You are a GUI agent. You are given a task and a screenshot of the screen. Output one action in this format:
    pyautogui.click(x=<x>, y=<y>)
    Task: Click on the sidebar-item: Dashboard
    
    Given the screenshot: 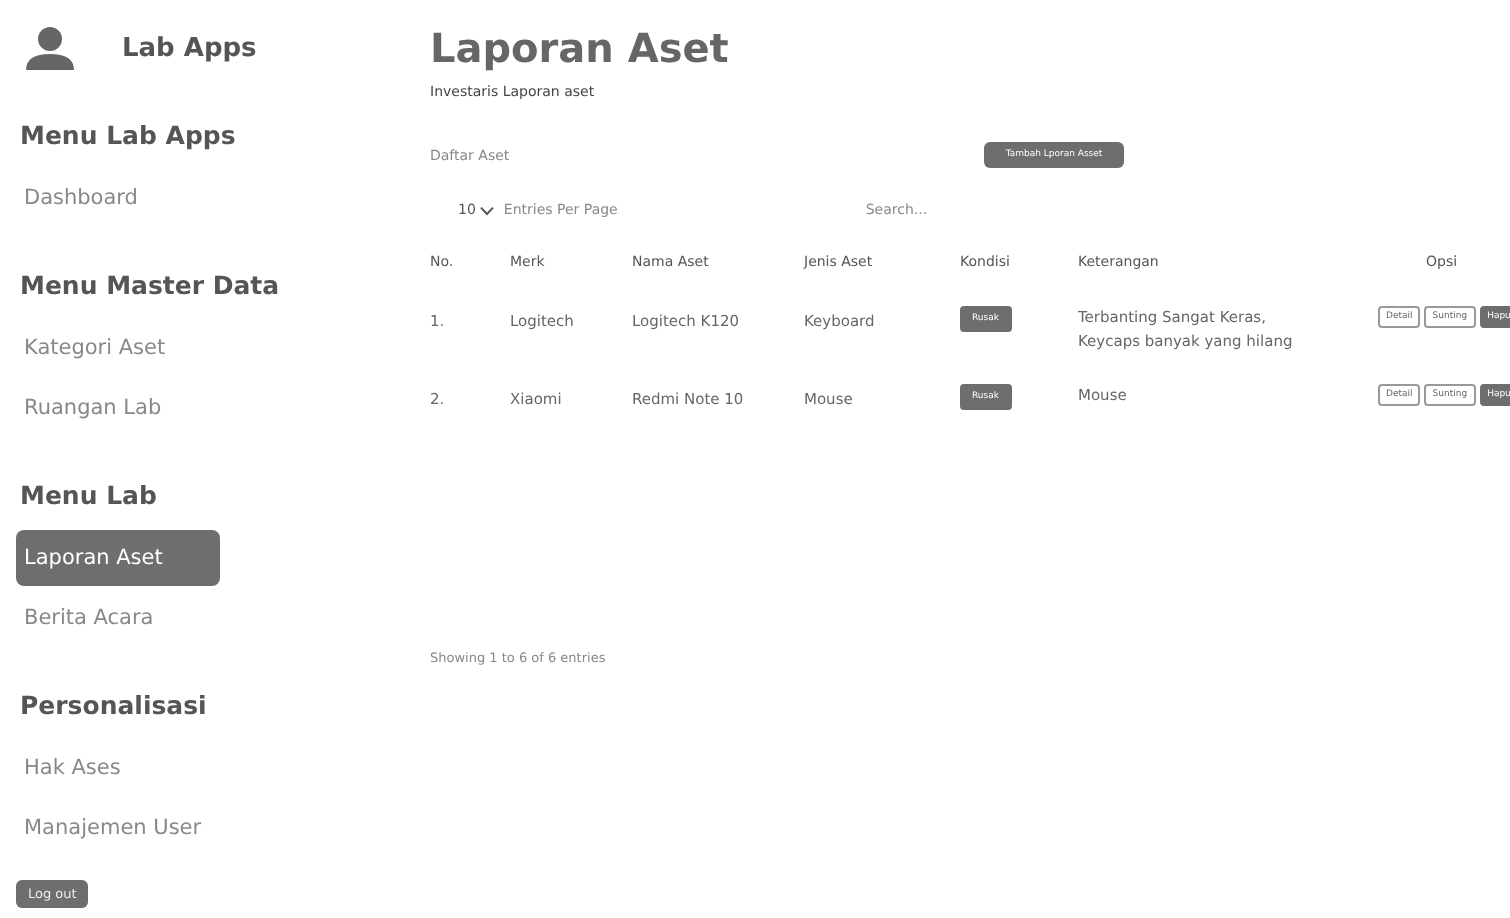 What is the action you would take?
    pyautogui.click(x=118, y=198)
    